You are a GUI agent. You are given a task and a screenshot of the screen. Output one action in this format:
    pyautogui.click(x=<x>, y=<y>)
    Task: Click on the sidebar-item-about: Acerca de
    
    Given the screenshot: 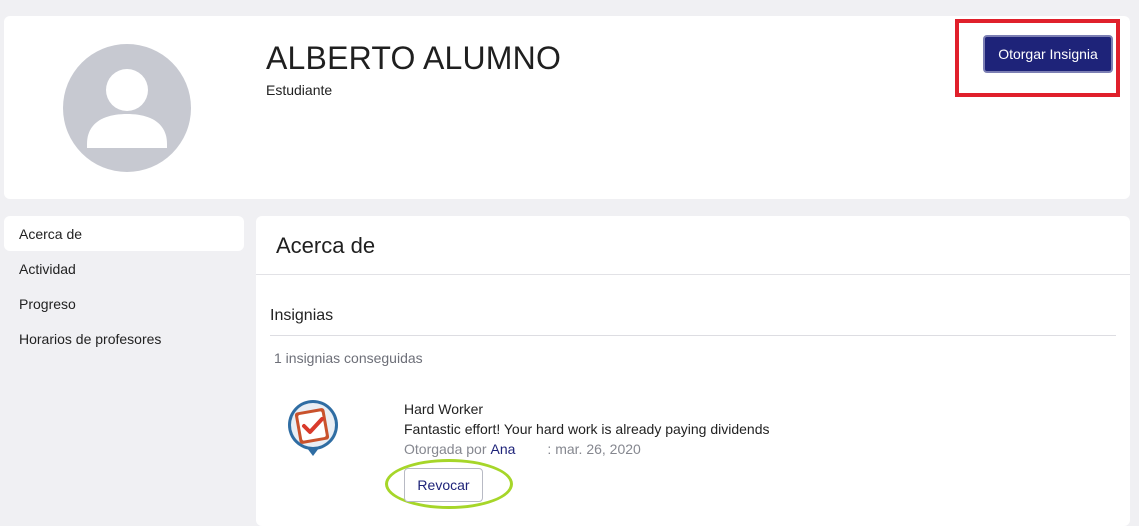 What is the action you would take?
    pyautogui.click(x=124, y=233)
    